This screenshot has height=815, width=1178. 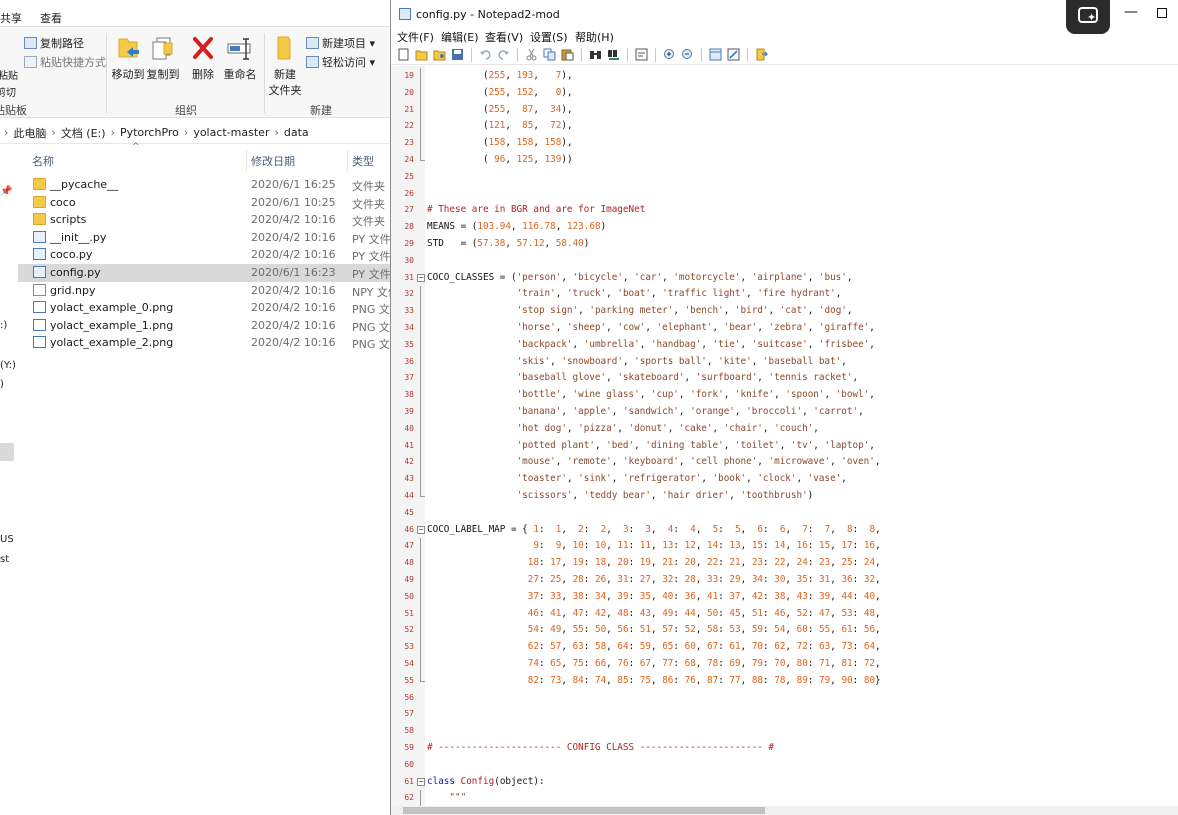 What do you see at coordinates (11, 18) in the screenshot?
I see `tab-share: 共享` at bounding box center [11, 18].